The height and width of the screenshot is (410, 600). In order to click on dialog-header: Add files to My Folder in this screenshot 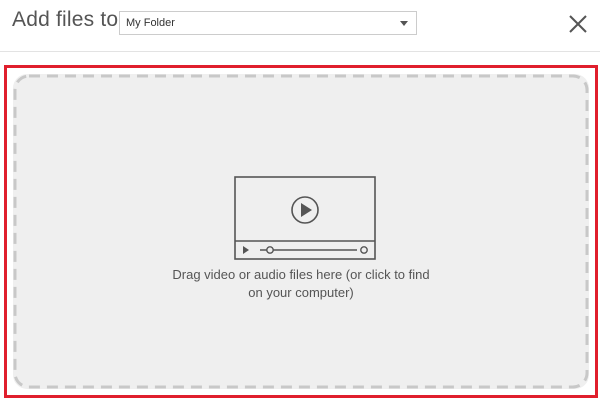, I will do `click(300, 26)`.